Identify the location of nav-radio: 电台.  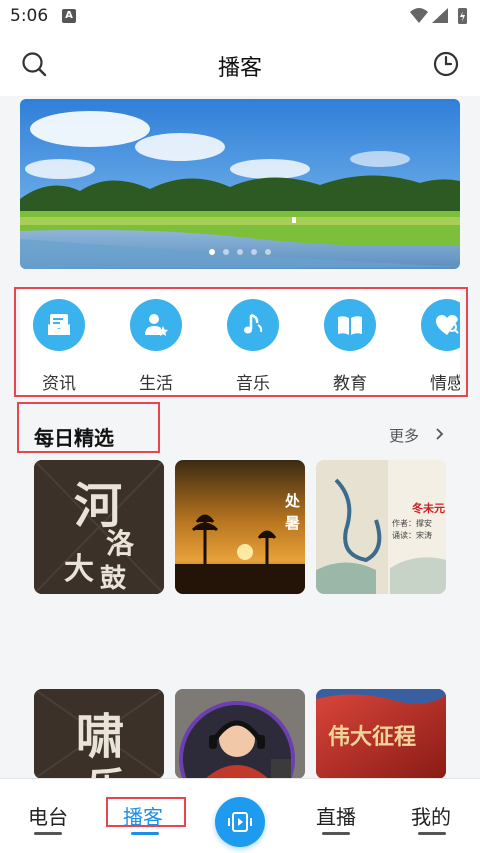
(48, 815).